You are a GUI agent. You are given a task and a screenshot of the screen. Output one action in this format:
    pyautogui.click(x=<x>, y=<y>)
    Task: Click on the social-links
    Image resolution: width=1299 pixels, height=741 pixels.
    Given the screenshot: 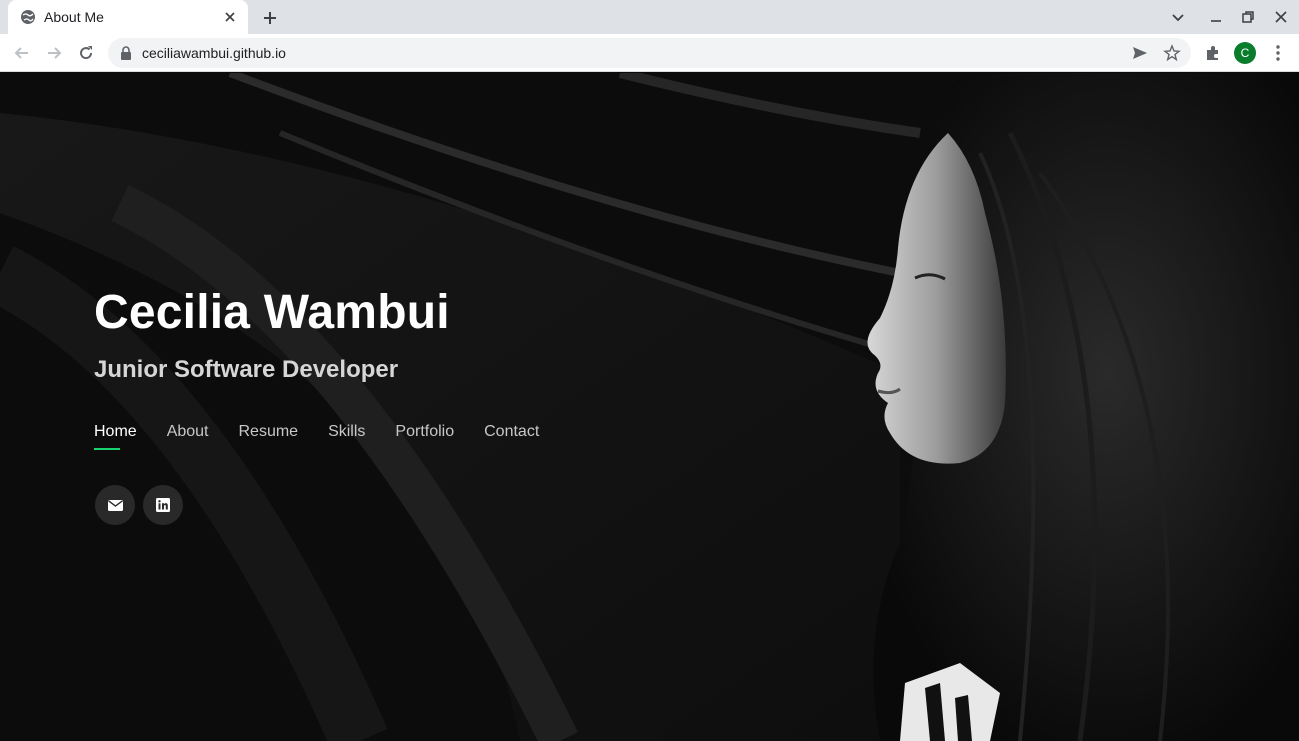 What is the action you would take?
    pyautogui.click(x=139, y=505)
    